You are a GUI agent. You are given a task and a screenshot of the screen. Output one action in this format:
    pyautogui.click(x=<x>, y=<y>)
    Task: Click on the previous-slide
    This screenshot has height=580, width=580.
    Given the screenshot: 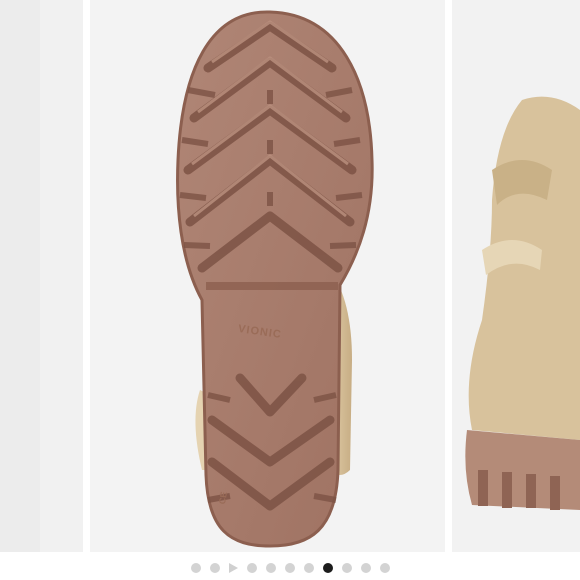 What is the action you would take?
    pyautogui.click(x=41, y=276)
    